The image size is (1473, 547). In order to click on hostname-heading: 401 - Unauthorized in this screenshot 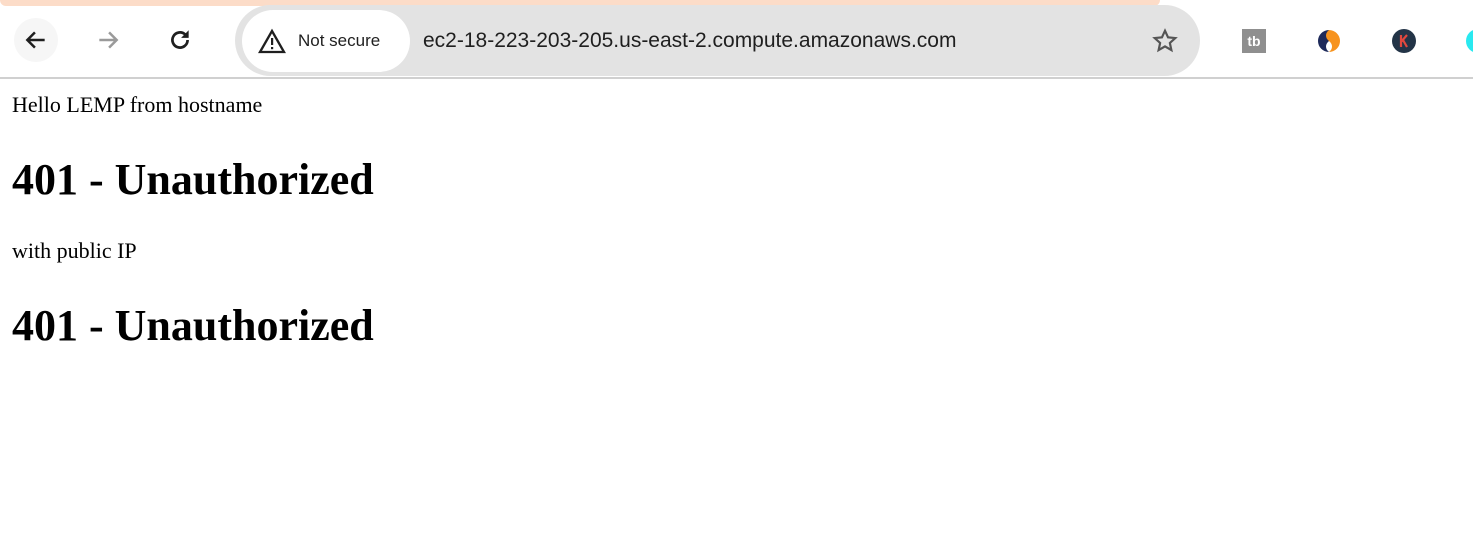, I will do `click(193, 179)`.